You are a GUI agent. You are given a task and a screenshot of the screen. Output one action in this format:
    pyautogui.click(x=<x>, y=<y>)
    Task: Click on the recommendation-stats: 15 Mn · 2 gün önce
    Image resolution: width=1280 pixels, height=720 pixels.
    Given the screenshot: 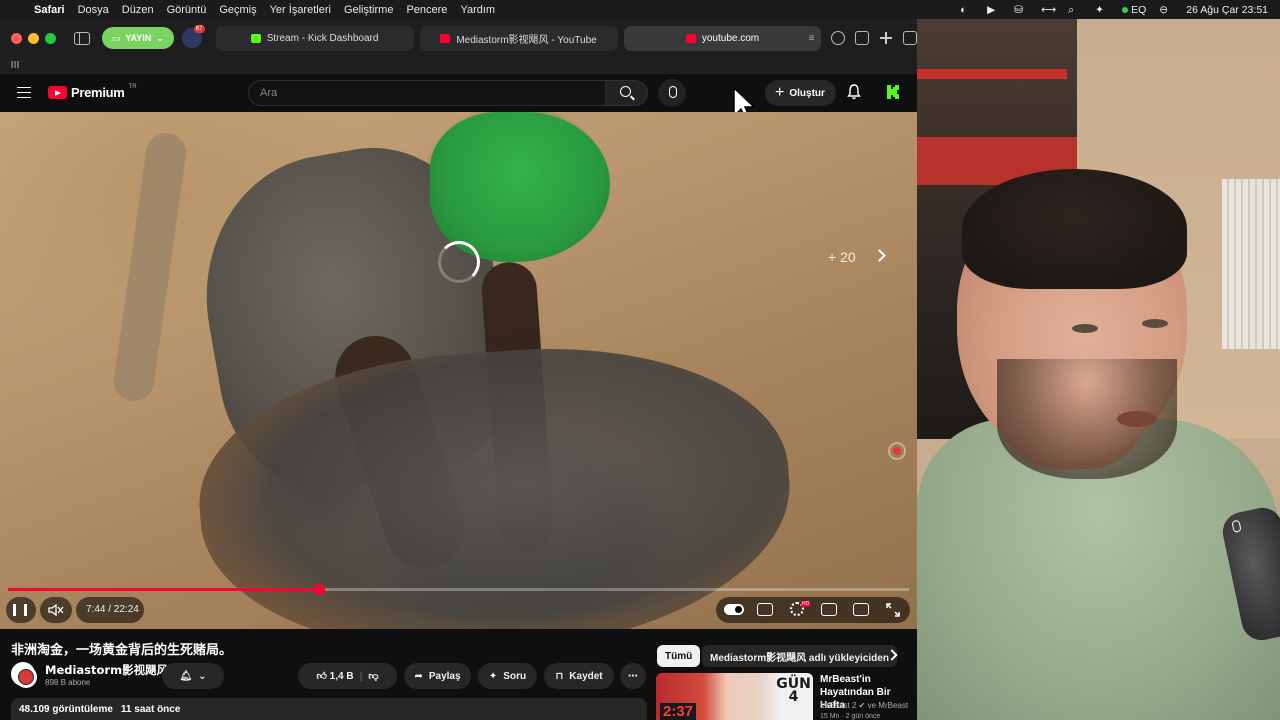 What is the action you would take?
    pyautogui.click(x=850, y=716)
    